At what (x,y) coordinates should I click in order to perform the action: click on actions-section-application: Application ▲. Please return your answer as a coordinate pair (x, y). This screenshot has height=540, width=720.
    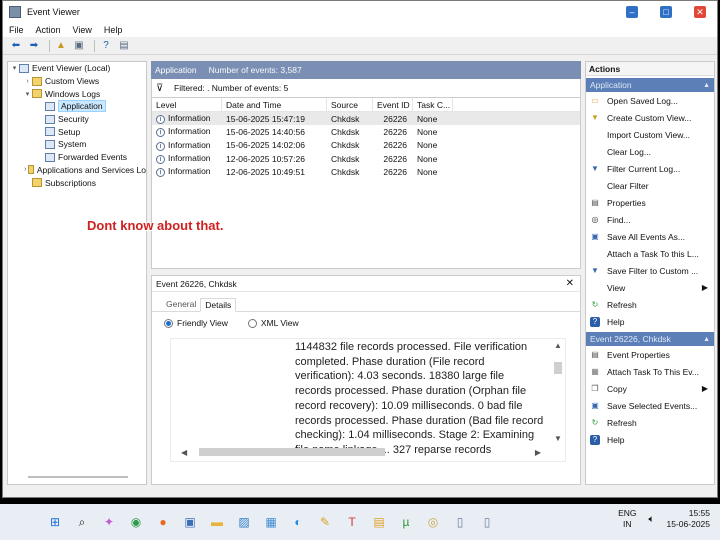
    Looking at the image, I should click on (650, 85).